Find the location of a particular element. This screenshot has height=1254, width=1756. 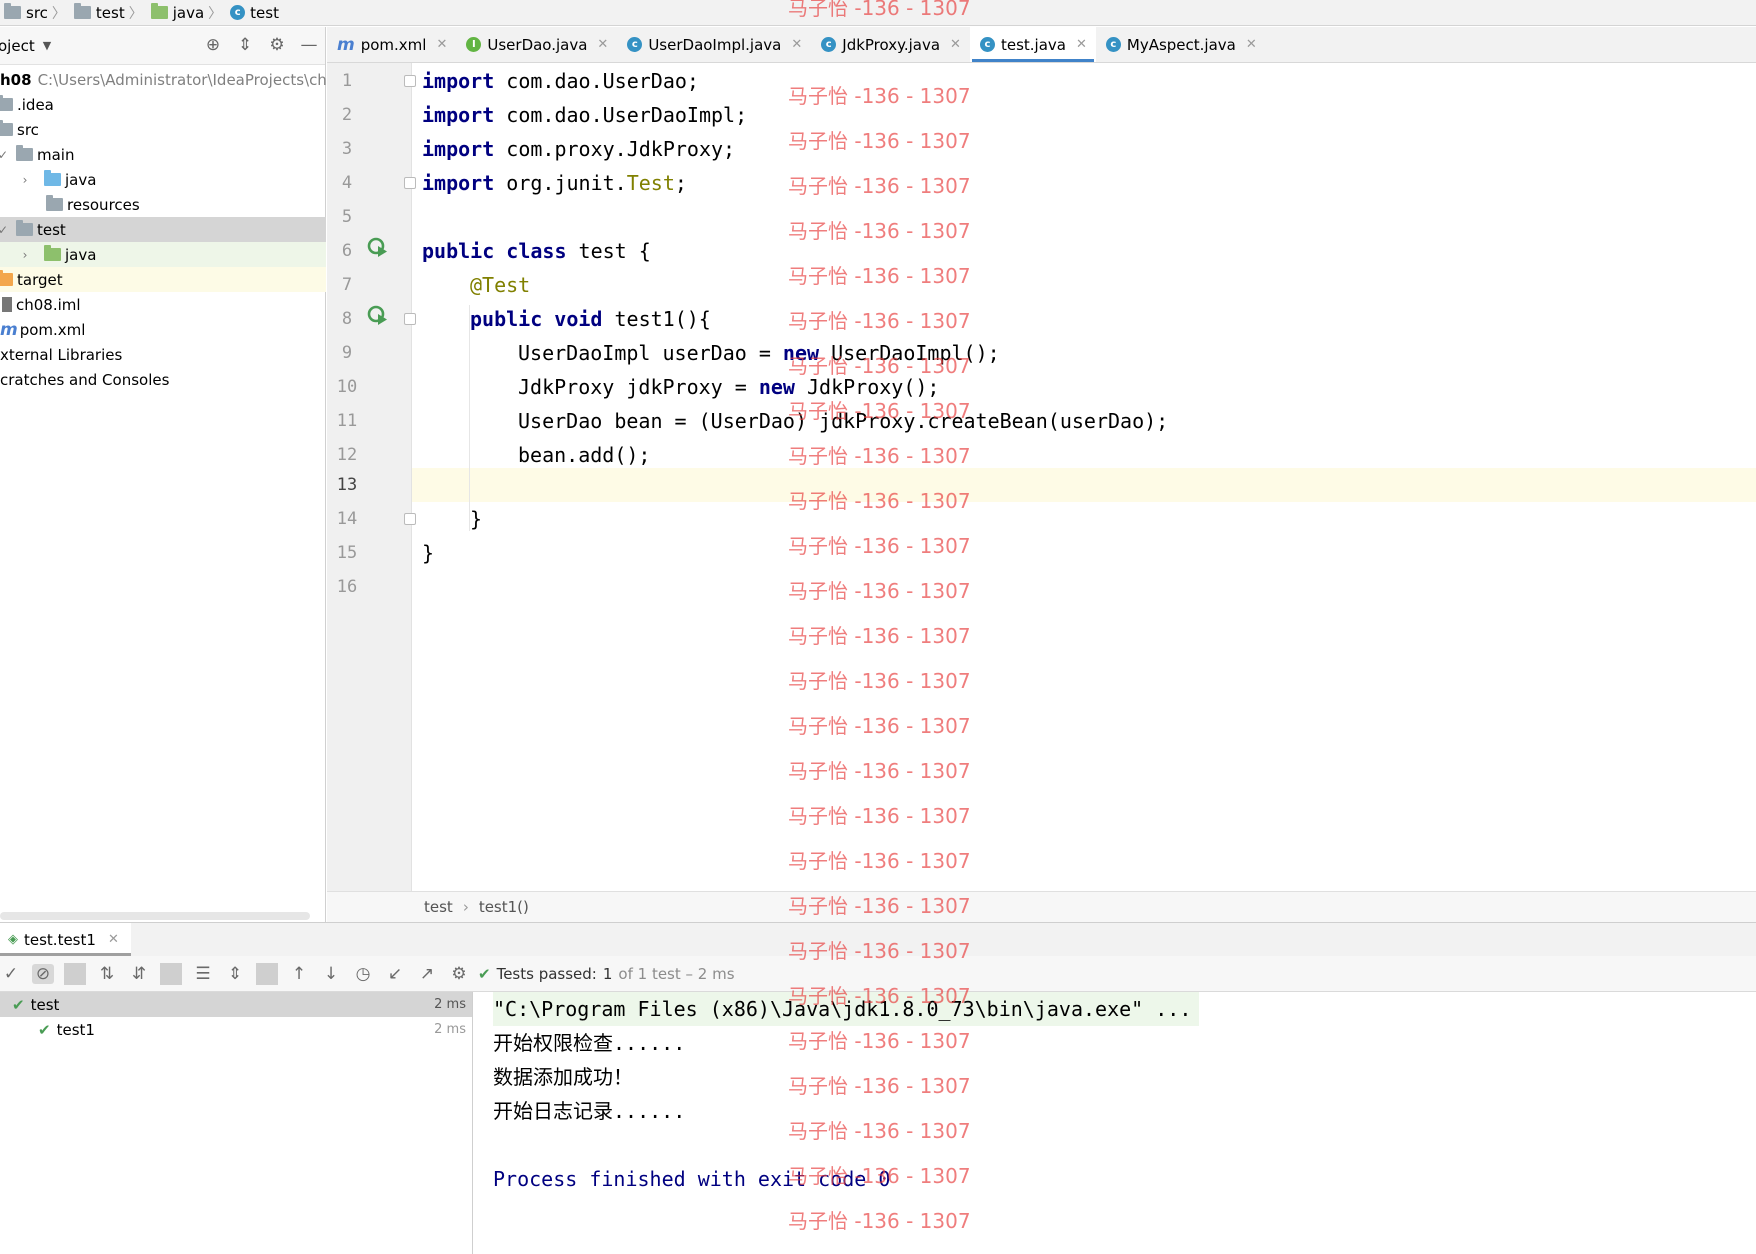

tab-pom-xml: m pom.xml ✕ is located at coordinates (391, 44).